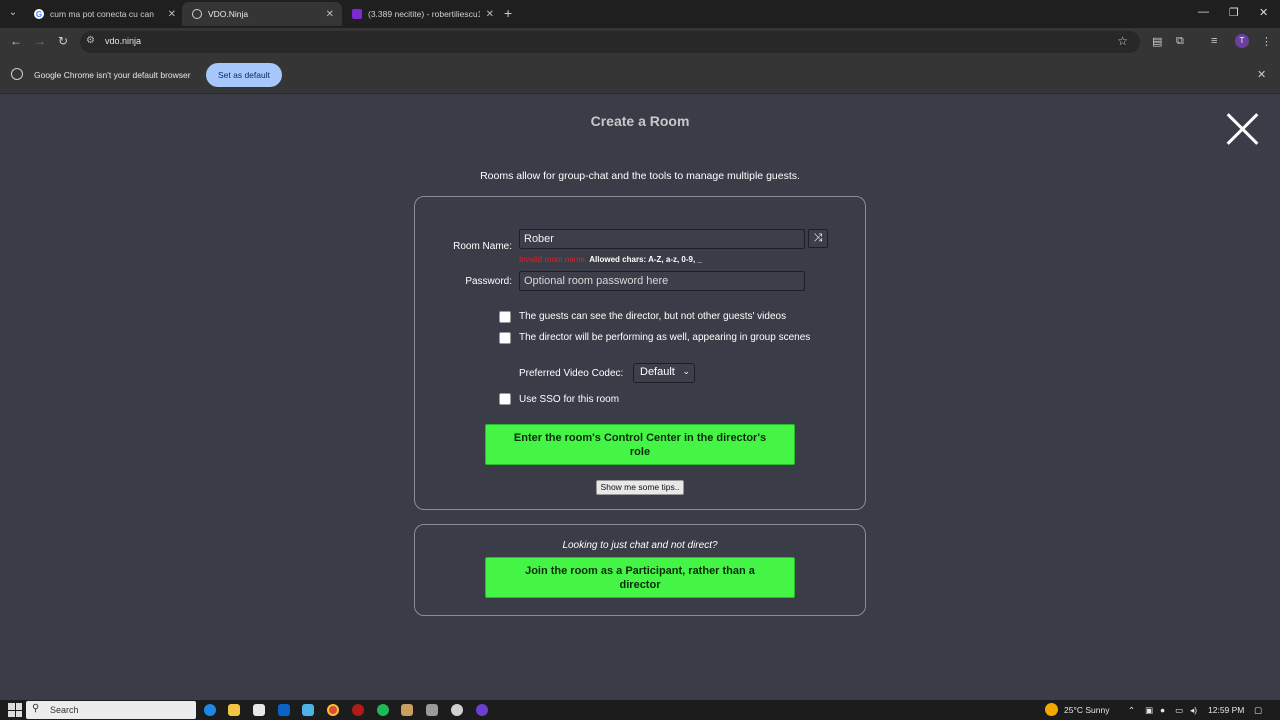 This screenshot has width=1280, height=720. Describe the element at coordinates (1243, 129) in the screenshot. I see `close-icon` at that location.